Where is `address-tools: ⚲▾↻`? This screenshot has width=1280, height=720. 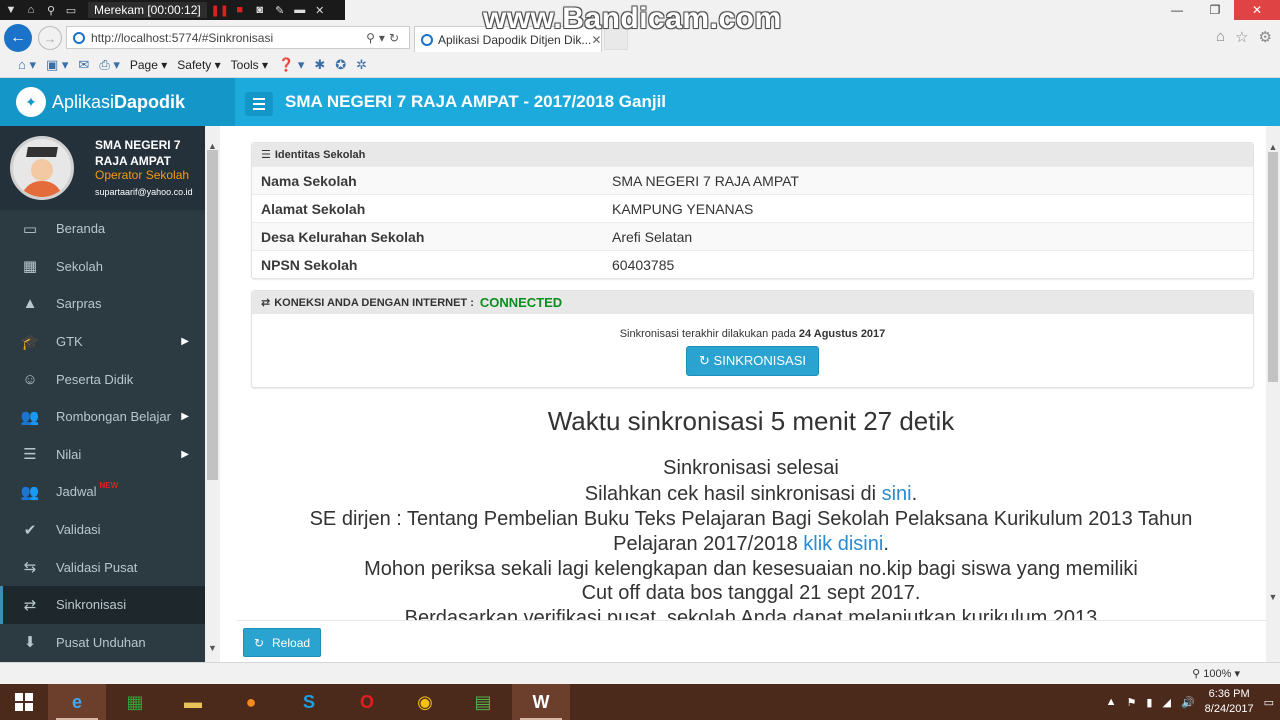
address-tools: ⚲▾↻ is located at coordinates (384, 38).